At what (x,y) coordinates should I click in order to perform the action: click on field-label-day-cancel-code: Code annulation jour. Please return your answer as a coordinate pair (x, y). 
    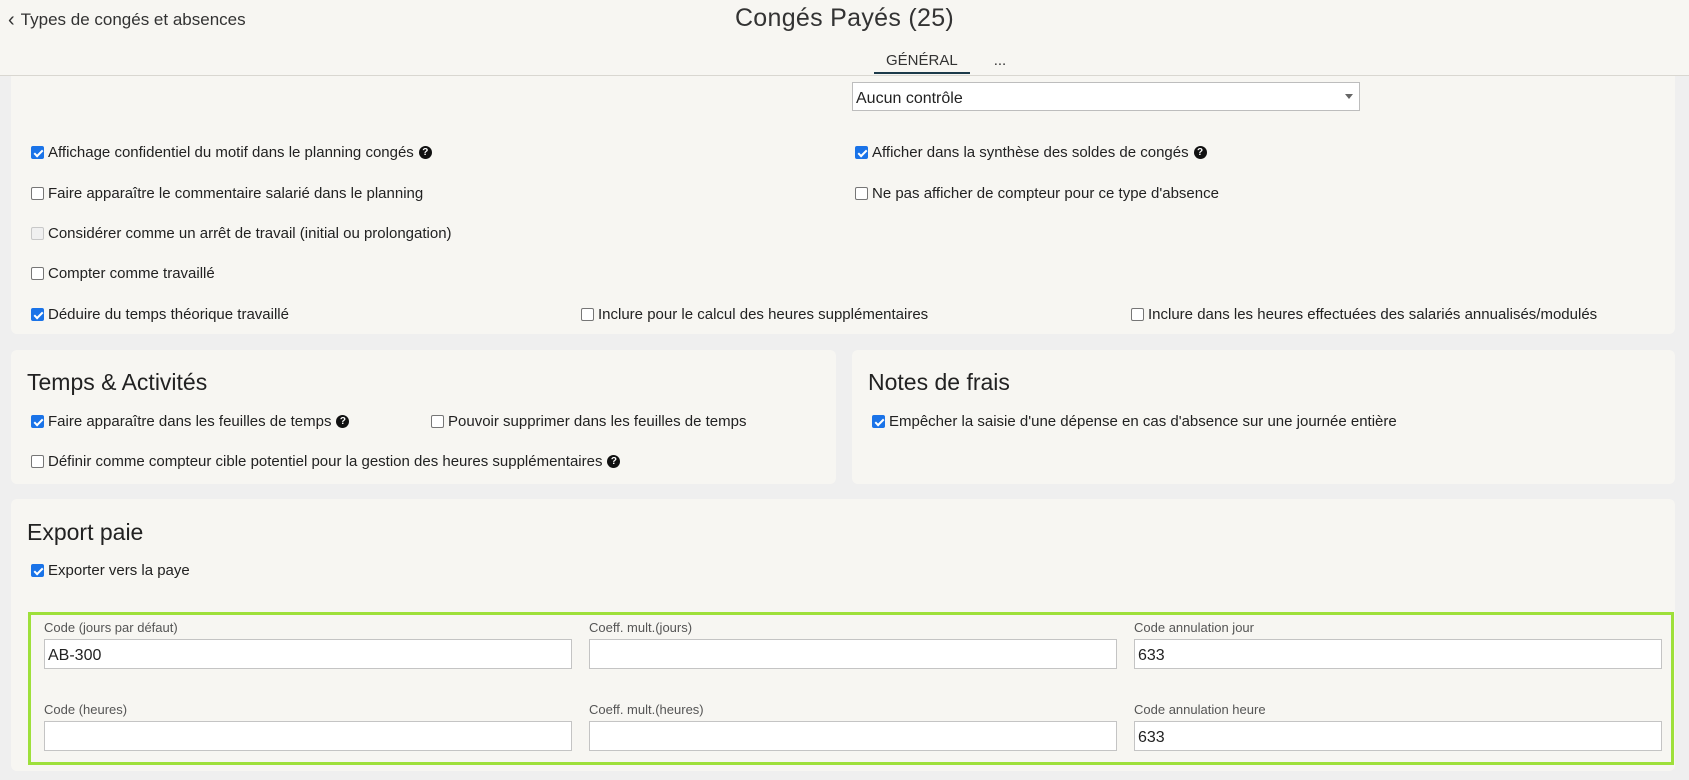
    Looking at the image, I should click on (1194, 627).